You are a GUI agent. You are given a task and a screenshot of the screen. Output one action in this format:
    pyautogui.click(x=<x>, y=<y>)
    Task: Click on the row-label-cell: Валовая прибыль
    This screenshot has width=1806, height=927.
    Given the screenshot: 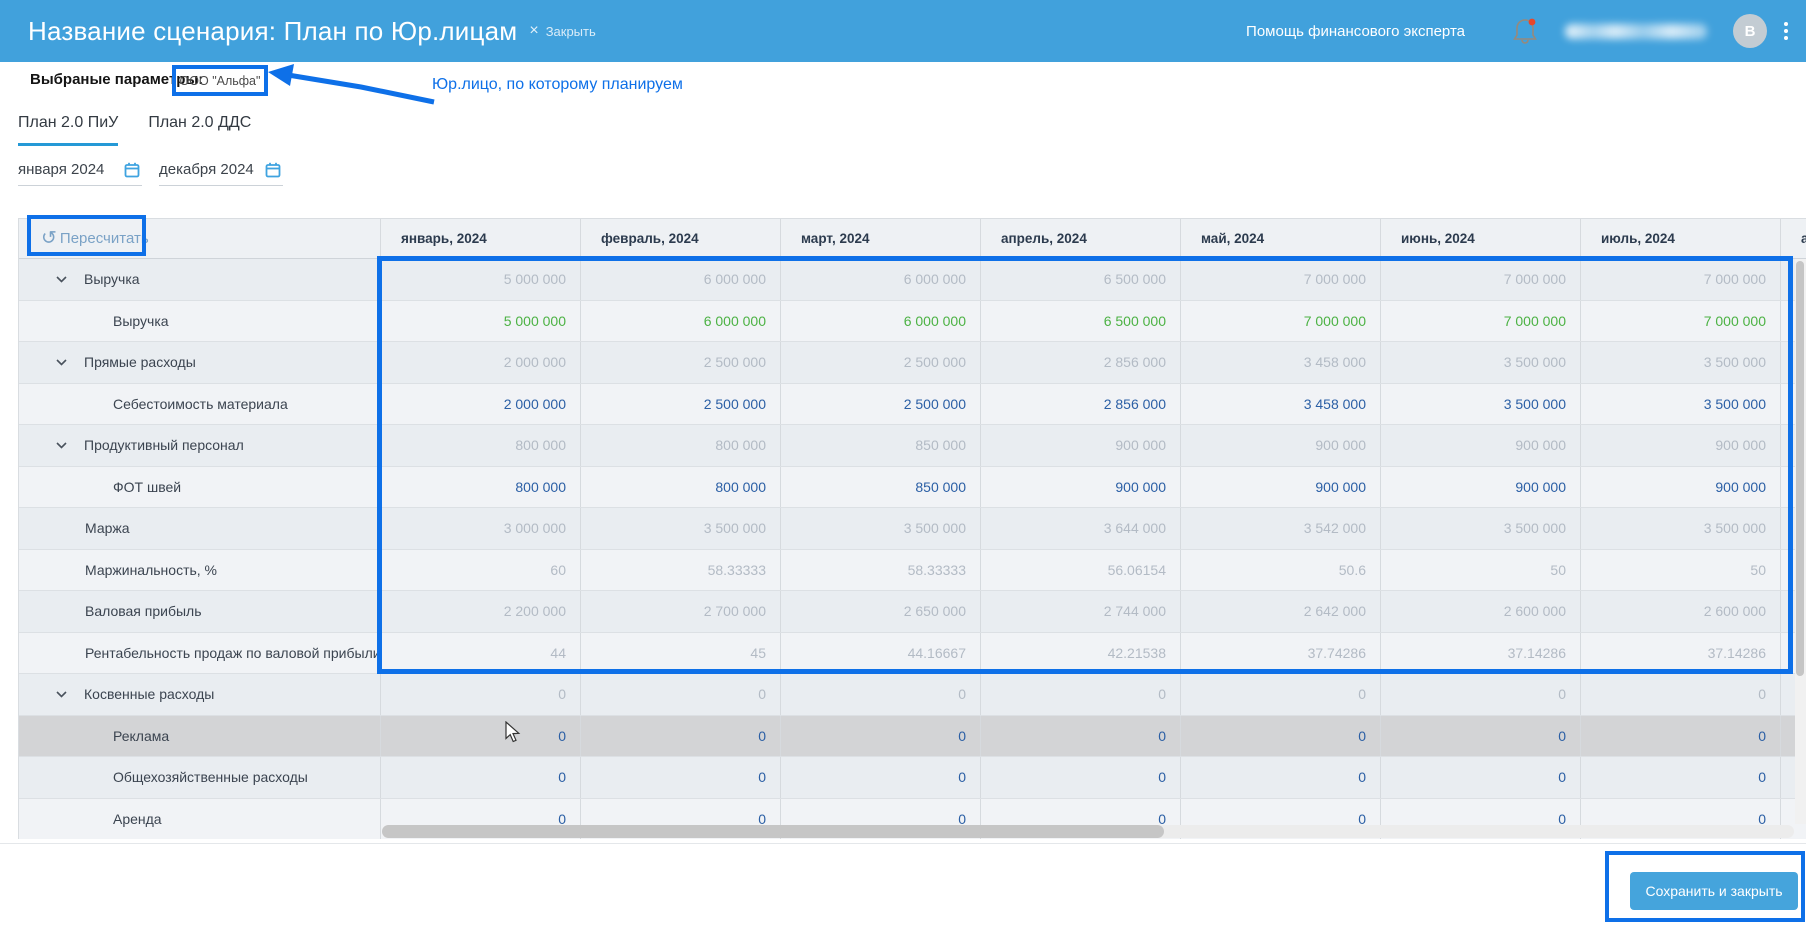 What is the action you would take?
    pyautogui.click(x=143, y=611)
    